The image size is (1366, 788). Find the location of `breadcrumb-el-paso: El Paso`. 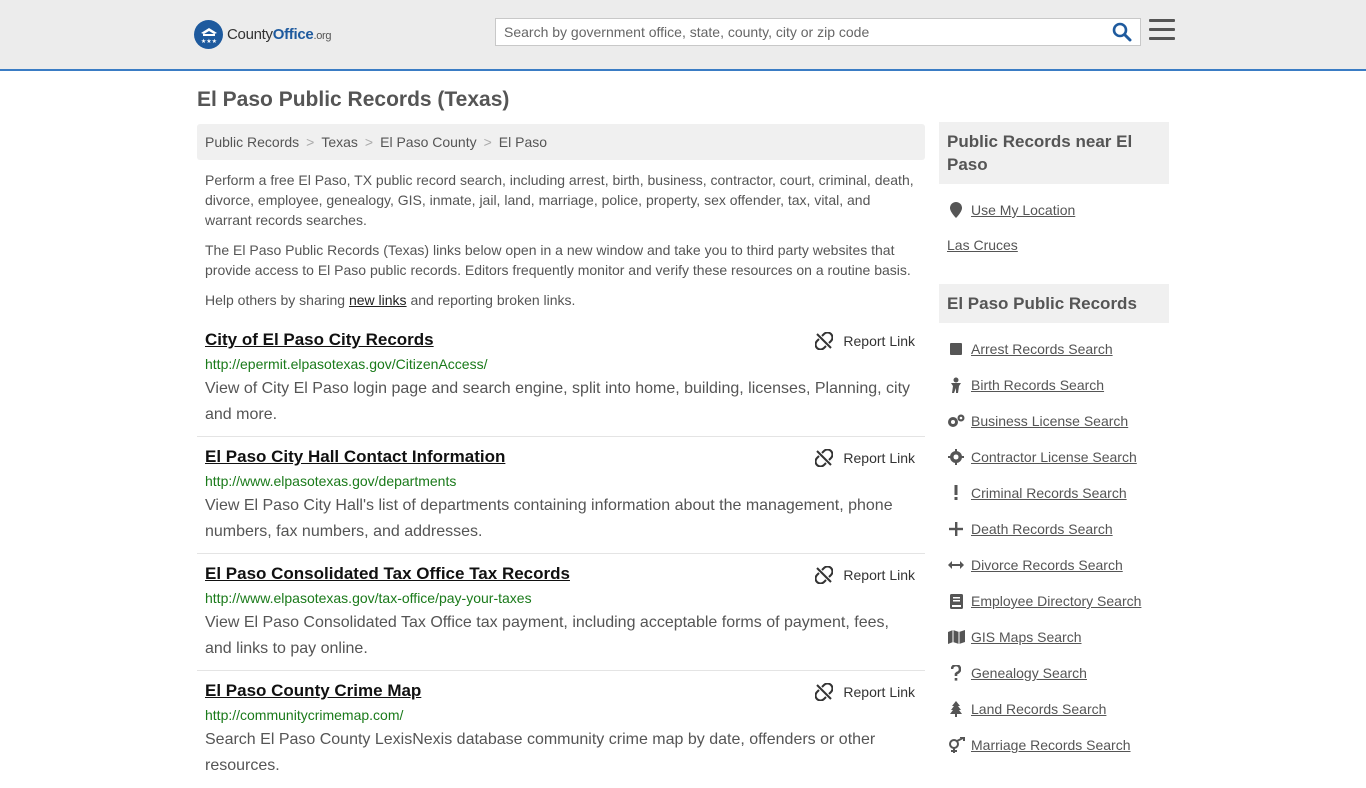

breadcrumb-el-paso: El Paso is located at coordinates (523, 142).